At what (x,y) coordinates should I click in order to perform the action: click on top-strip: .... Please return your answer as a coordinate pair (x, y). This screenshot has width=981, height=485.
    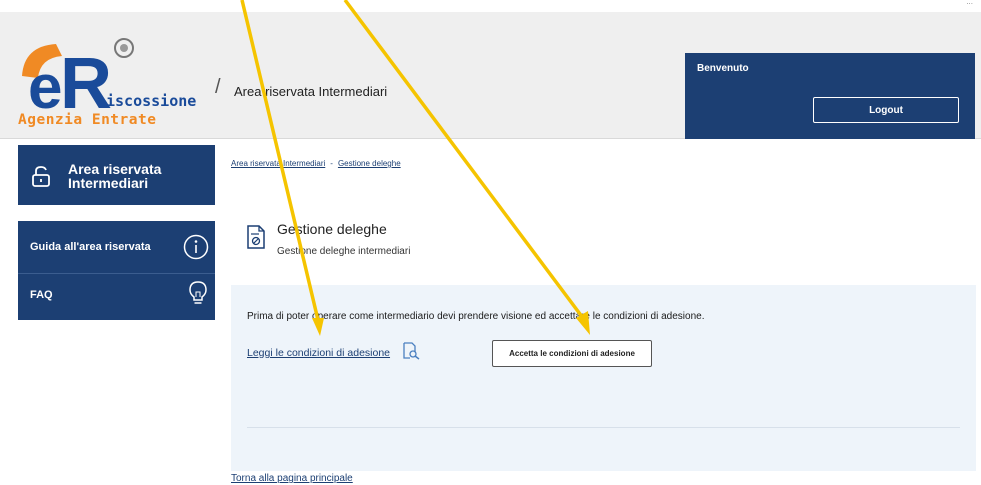
    Looking at the image, I should click on (490, 6).